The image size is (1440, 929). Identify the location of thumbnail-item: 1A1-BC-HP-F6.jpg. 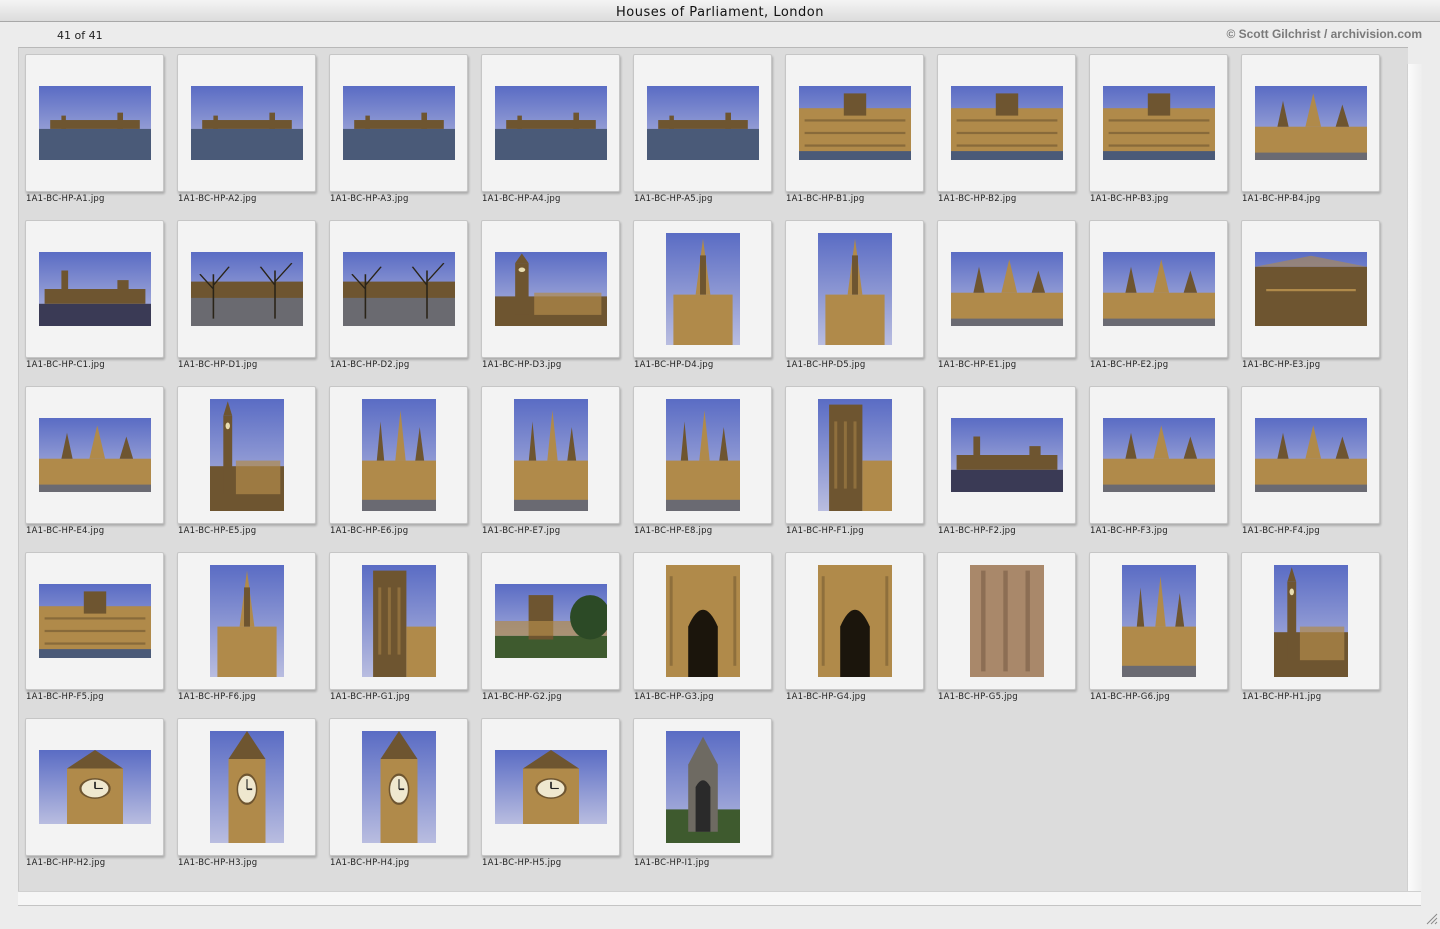
(246, 626).